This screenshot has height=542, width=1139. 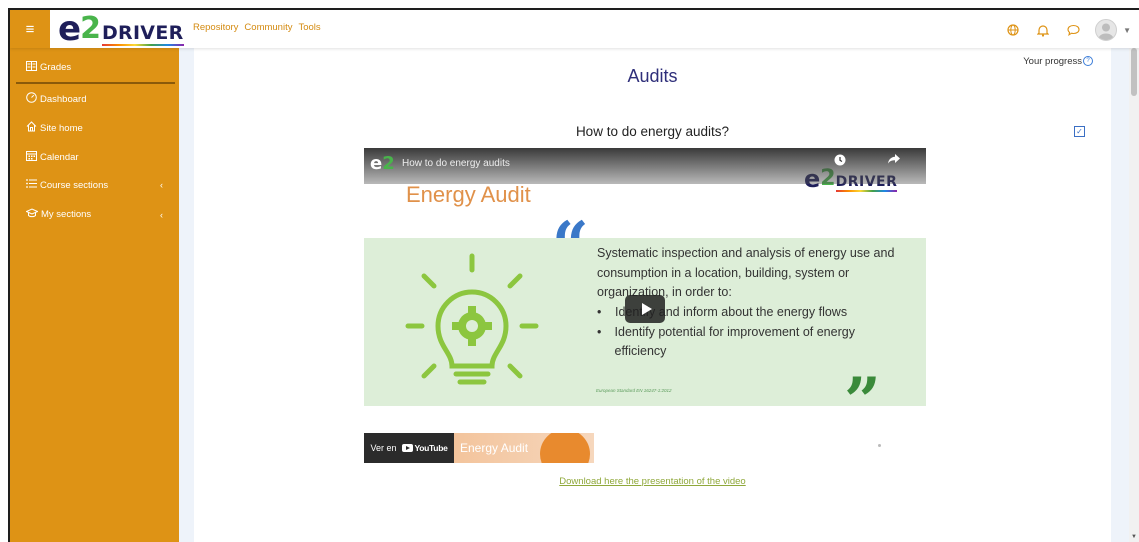 I want to click on sidebar-item-calendar: Calendar, so click(x=52, y=157).